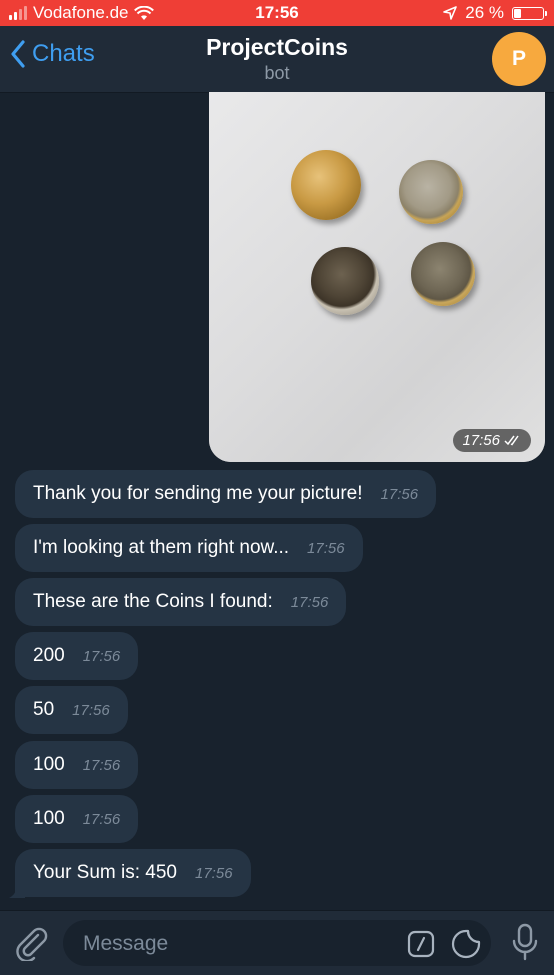  I want to click on message-text: Your Sum is: 450, so click(105, 872).